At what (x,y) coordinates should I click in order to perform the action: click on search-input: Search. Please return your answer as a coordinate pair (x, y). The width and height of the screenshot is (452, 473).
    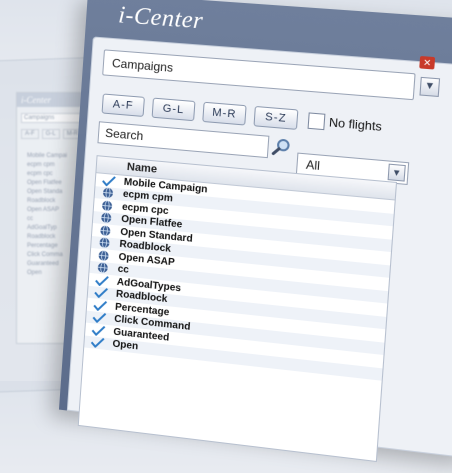
    Looking at the image, I should click on (183, 140).